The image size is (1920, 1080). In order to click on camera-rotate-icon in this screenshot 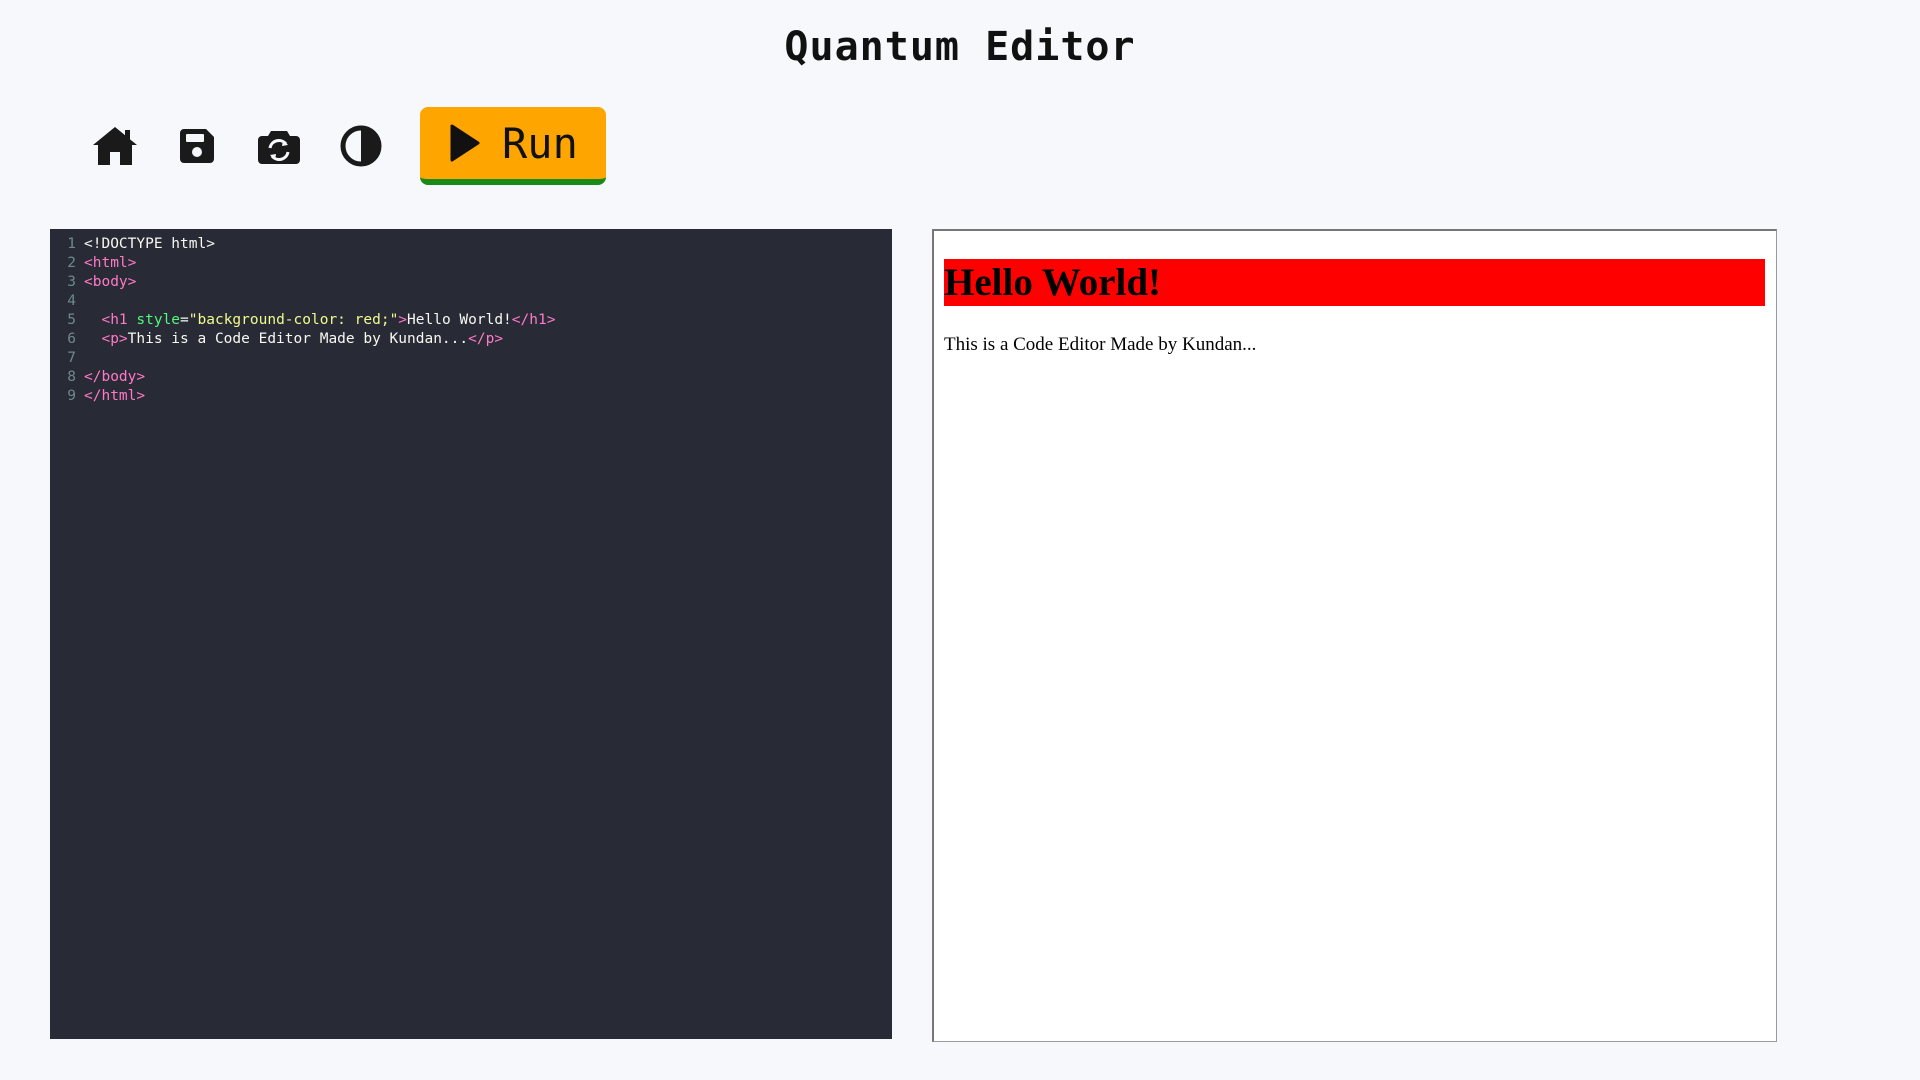, I will do `click(279, 147)`.